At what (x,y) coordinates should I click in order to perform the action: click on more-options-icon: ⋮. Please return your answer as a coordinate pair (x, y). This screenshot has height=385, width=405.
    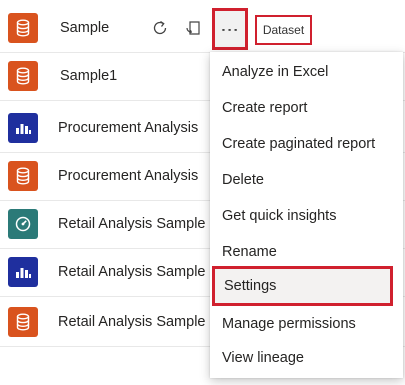
    Looking at the image, I should click on (230, 29).